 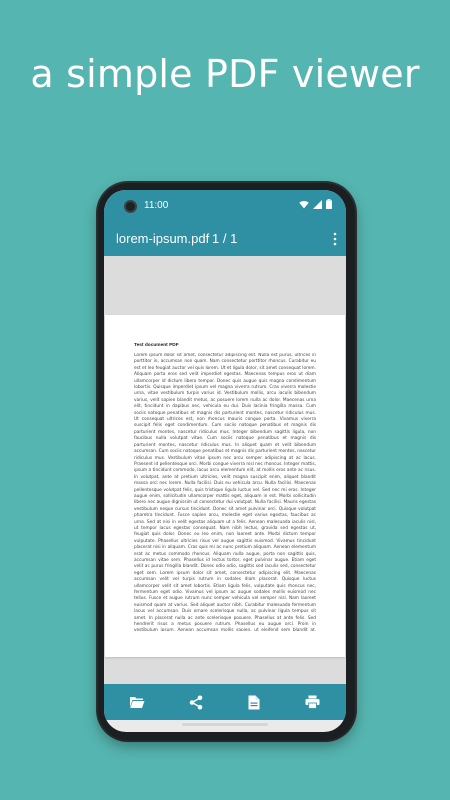 I want to click on front-camera, so click(x=130, y=206).